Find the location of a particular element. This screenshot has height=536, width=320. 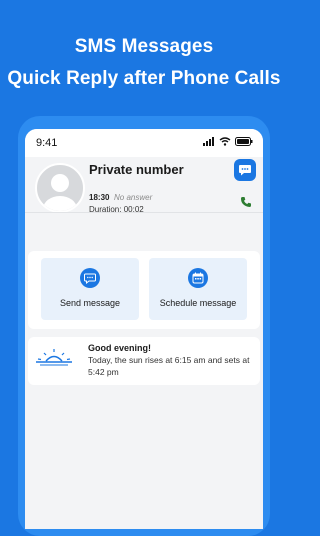

schedule-message-button: Schedule message is located at coordinates (198, 289).